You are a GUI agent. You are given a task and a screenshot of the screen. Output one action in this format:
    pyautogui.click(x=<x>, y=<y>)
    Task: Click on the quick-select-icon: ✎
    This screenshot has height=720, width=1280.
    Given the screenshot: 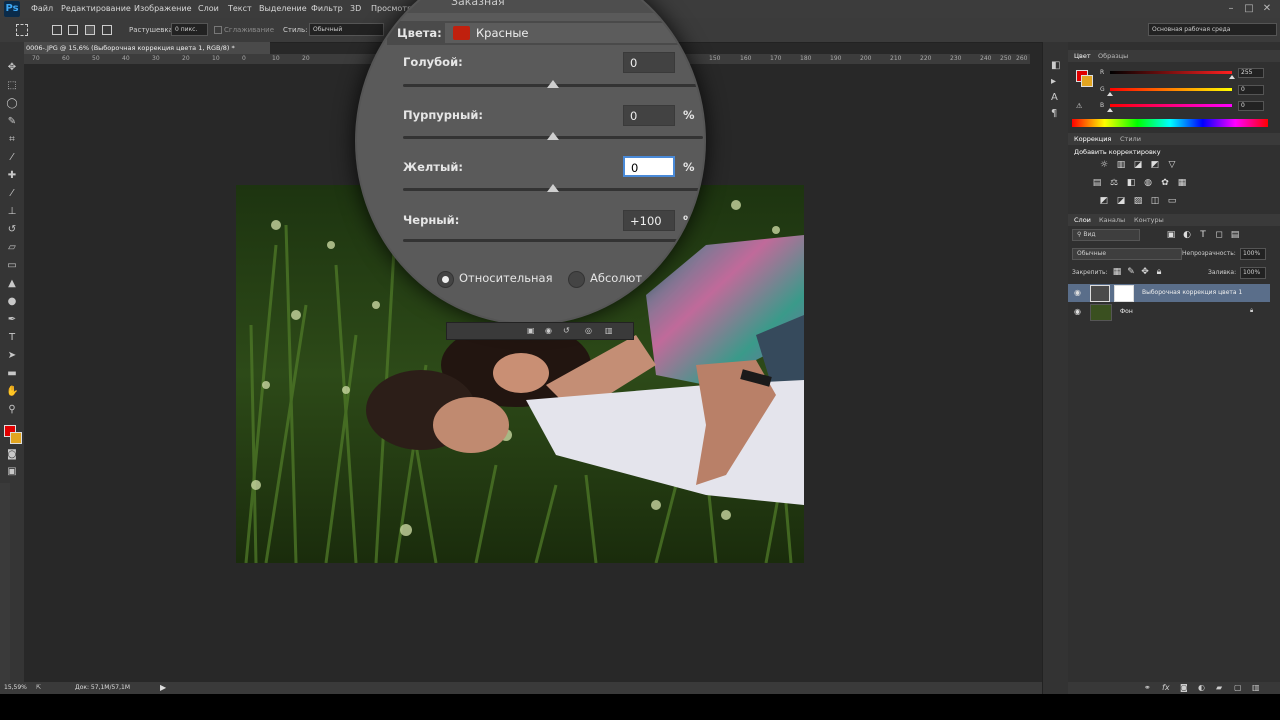 What is the action you would take?
    pyautogui.click(x=12, y=122)
    